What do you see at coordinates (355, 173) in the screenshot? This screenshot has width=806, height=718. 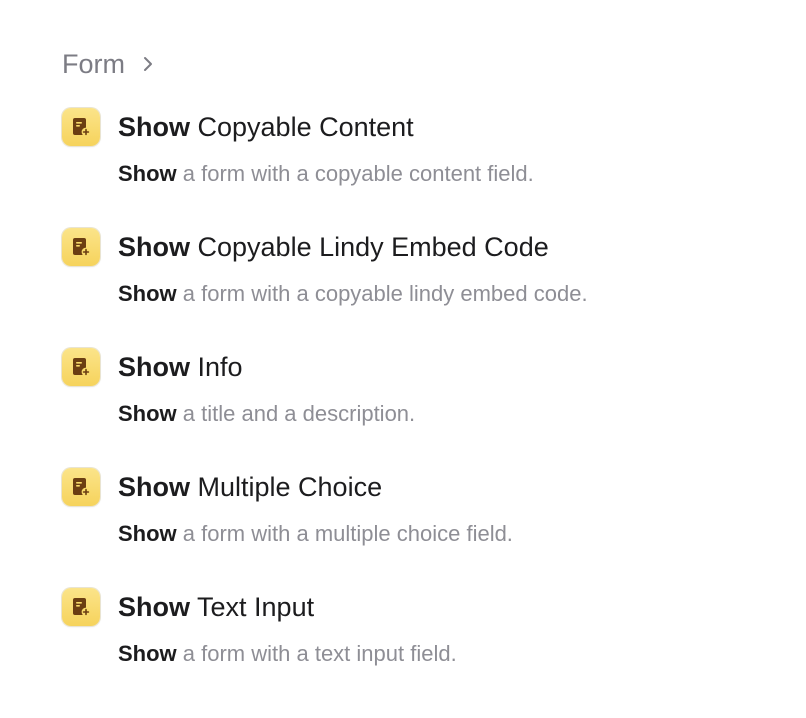 I see `action-desc-rest: a form with a copyable content field.` at bounding box center [355, 173].